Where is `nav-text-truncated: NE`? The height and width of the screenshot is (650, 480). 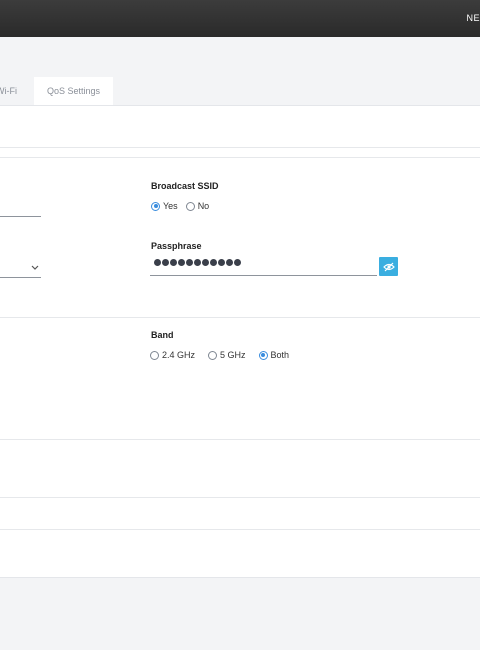 nav-text-truncated: NE is located at coordinates (473, 18).